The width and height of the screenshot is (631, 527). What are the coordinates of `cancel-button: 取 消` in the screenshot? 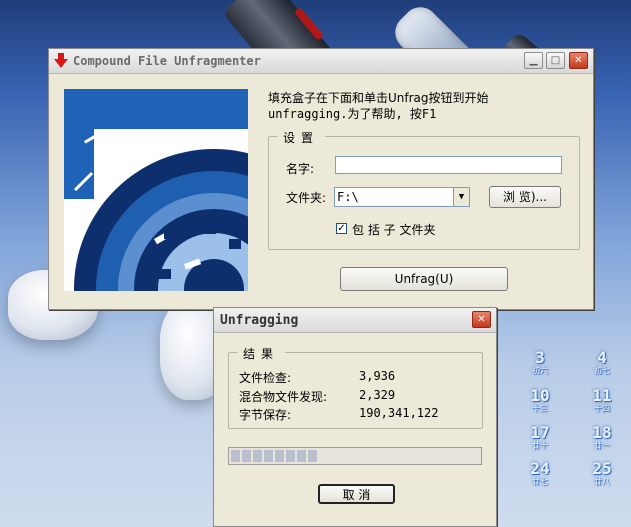 It's located at (356, 494).